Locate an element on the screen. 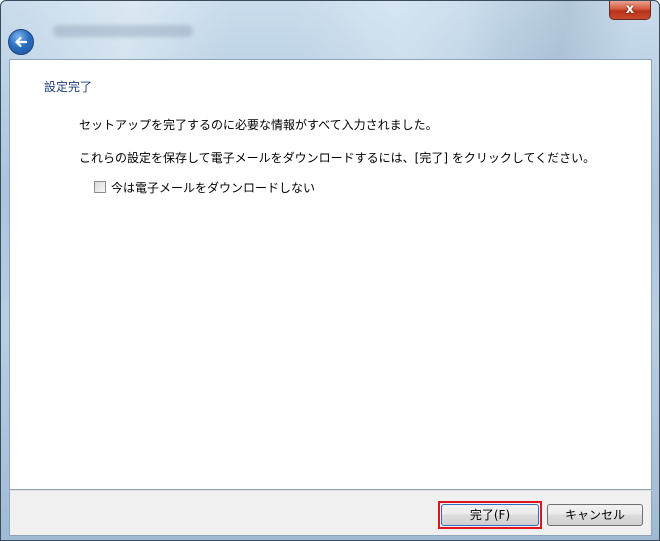  close-button: x is located at coordinates (630, 10).